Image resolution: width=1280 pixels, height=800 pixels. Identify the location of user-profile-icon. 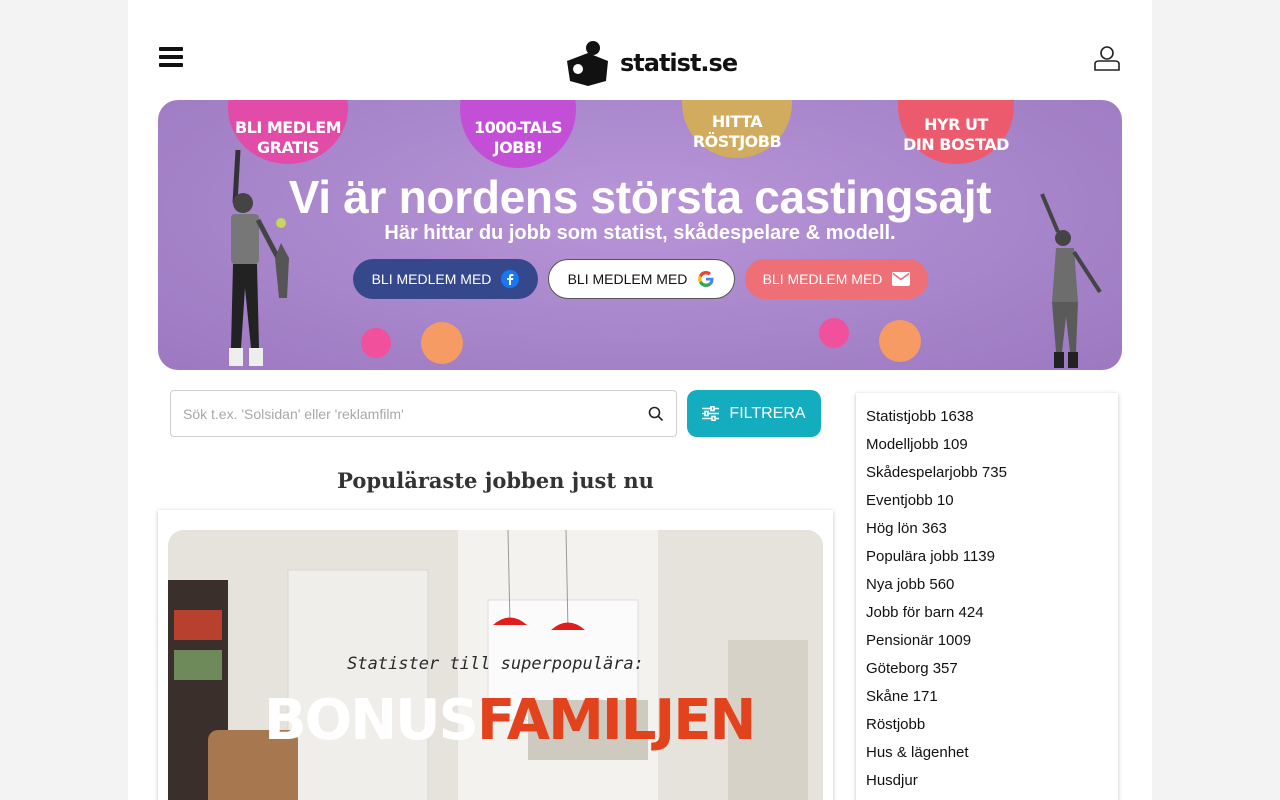
(1107, 59).